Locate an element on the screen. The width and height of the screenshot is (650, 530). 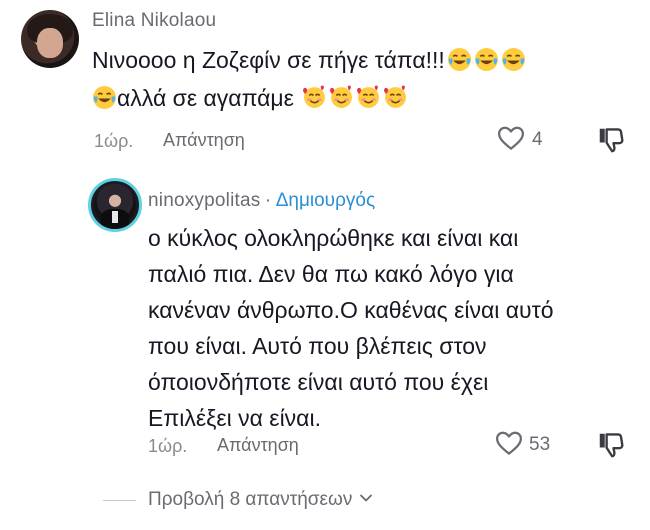
comment-username: Elina Nikolaou is located at coordinates (154, 21).